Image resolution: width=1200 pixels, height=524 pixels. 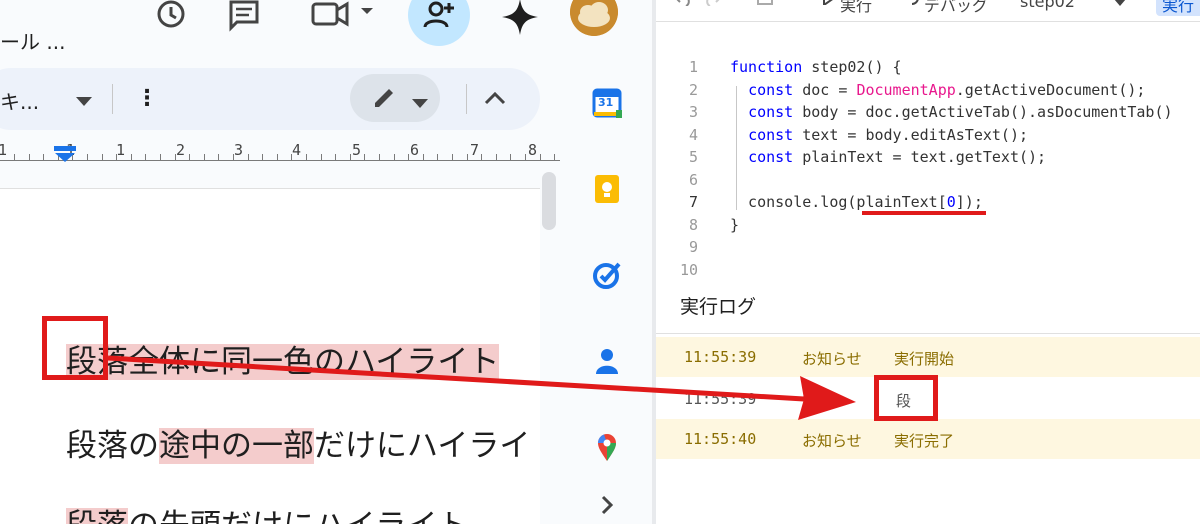 What do you see at coordinates (549, 201) in the screenshot?
I see `scrollbar-thumb` at bounding box center [549, 201].